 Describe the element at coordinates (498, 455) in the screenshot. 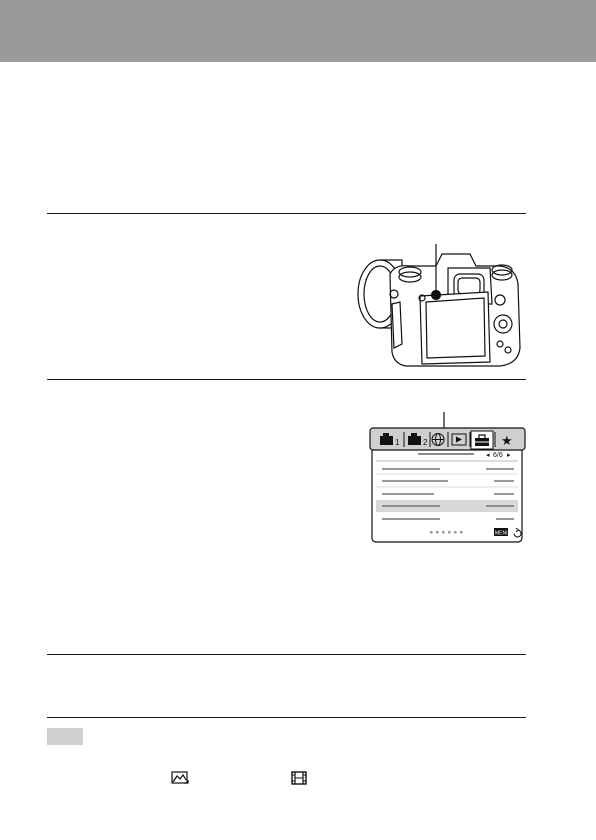

I see `page-indicator: 6/6` at that location.